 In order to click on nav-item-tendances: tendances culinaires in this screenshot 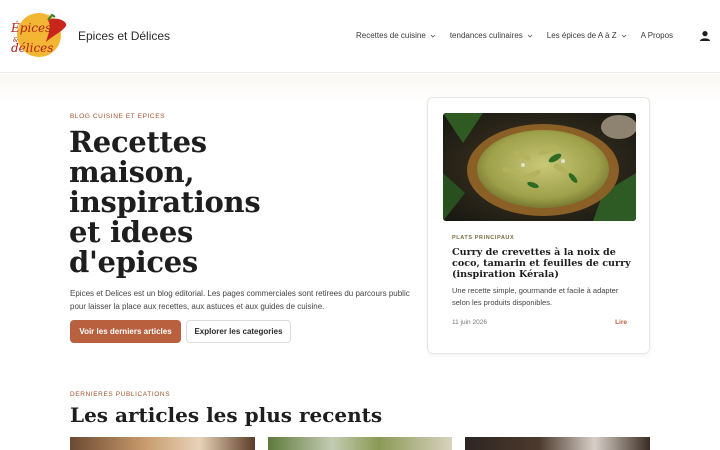, I will do `click(491, 35)`.